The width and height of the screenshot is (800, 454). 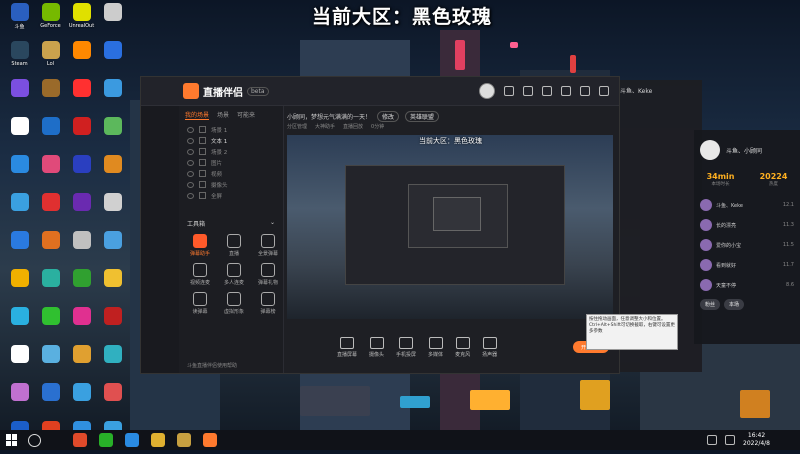 What do you see at coordinates (34, 440) in the screenshot?
I see `search-icon` at bounding box center [34, 440].